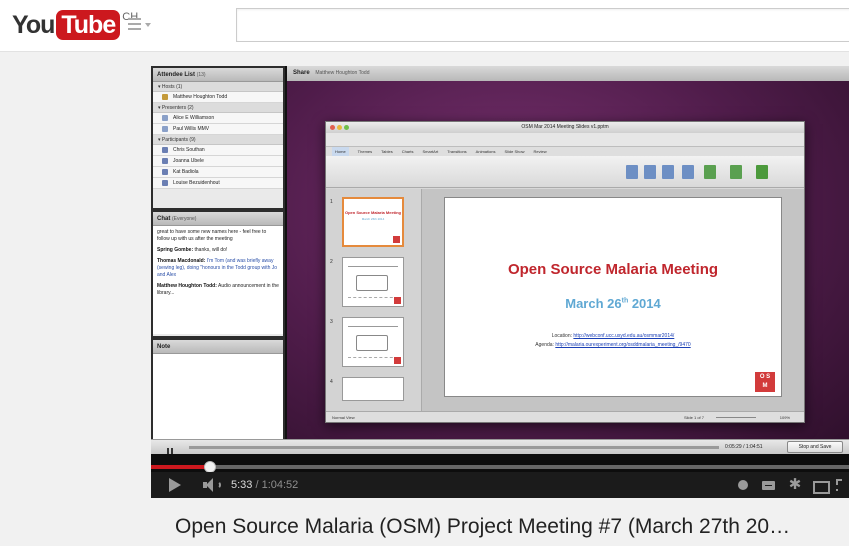 Image resolution: width=849 pixels, height=546 pixels. I want to click on progress-bar, so click(500, 467).